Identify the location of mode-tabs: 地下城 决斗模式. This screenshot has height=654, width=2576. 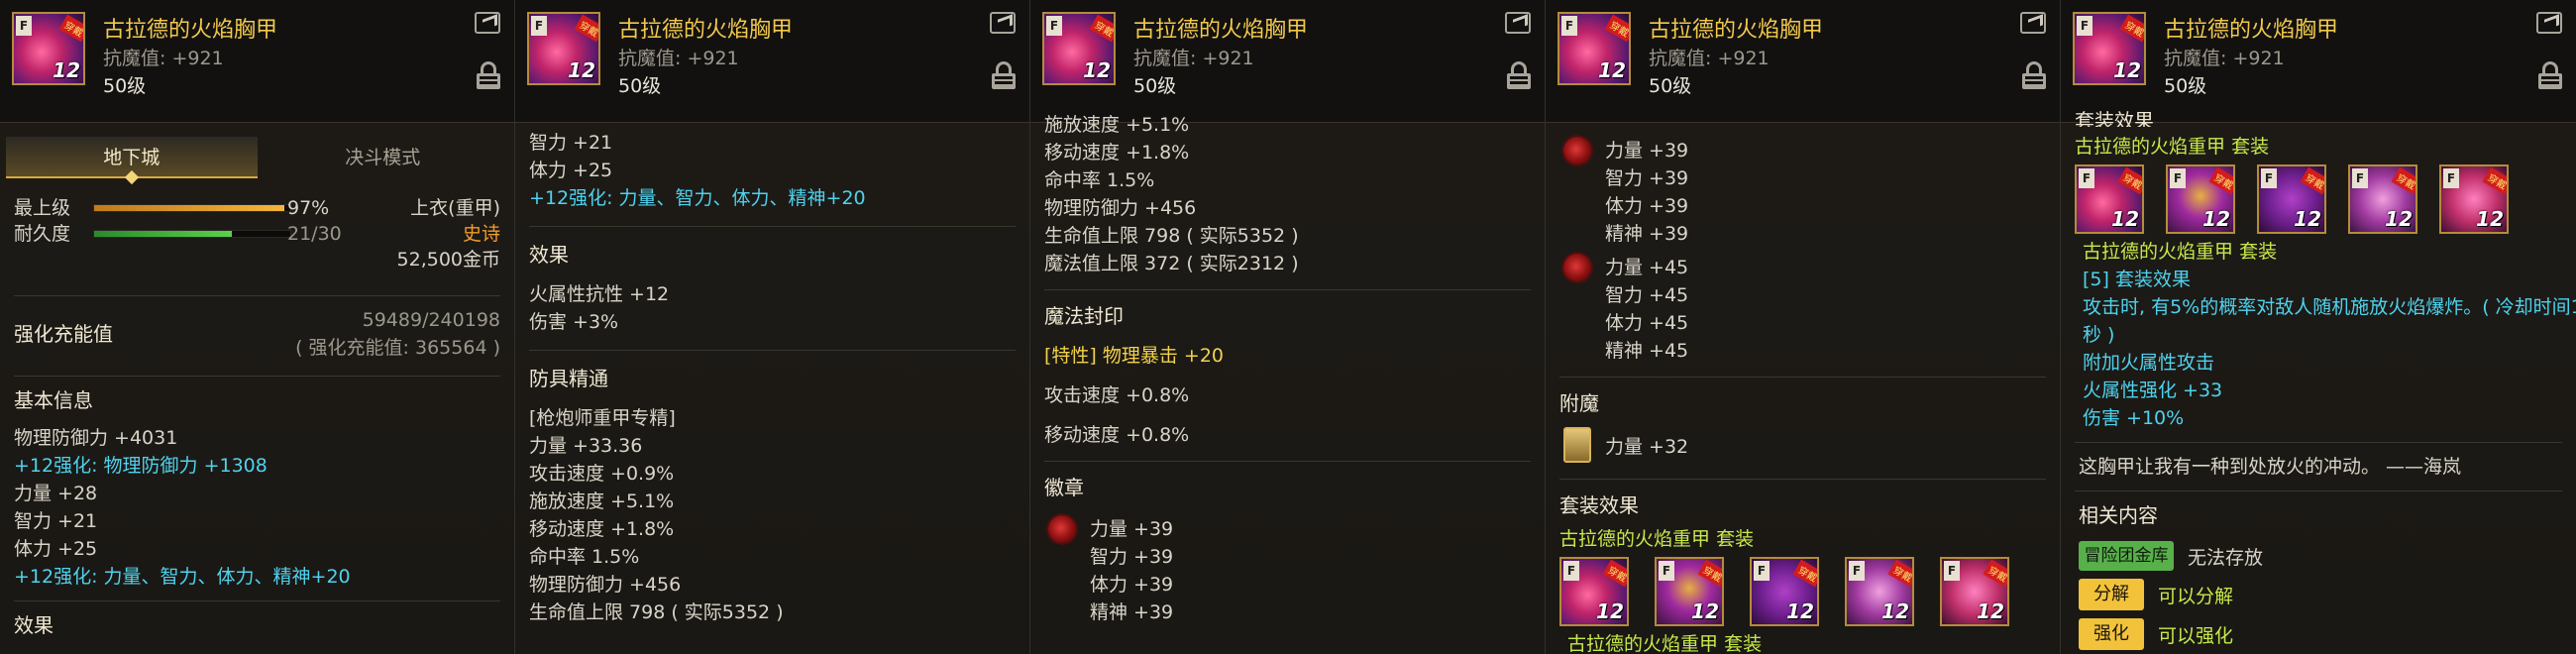
(257, 157).